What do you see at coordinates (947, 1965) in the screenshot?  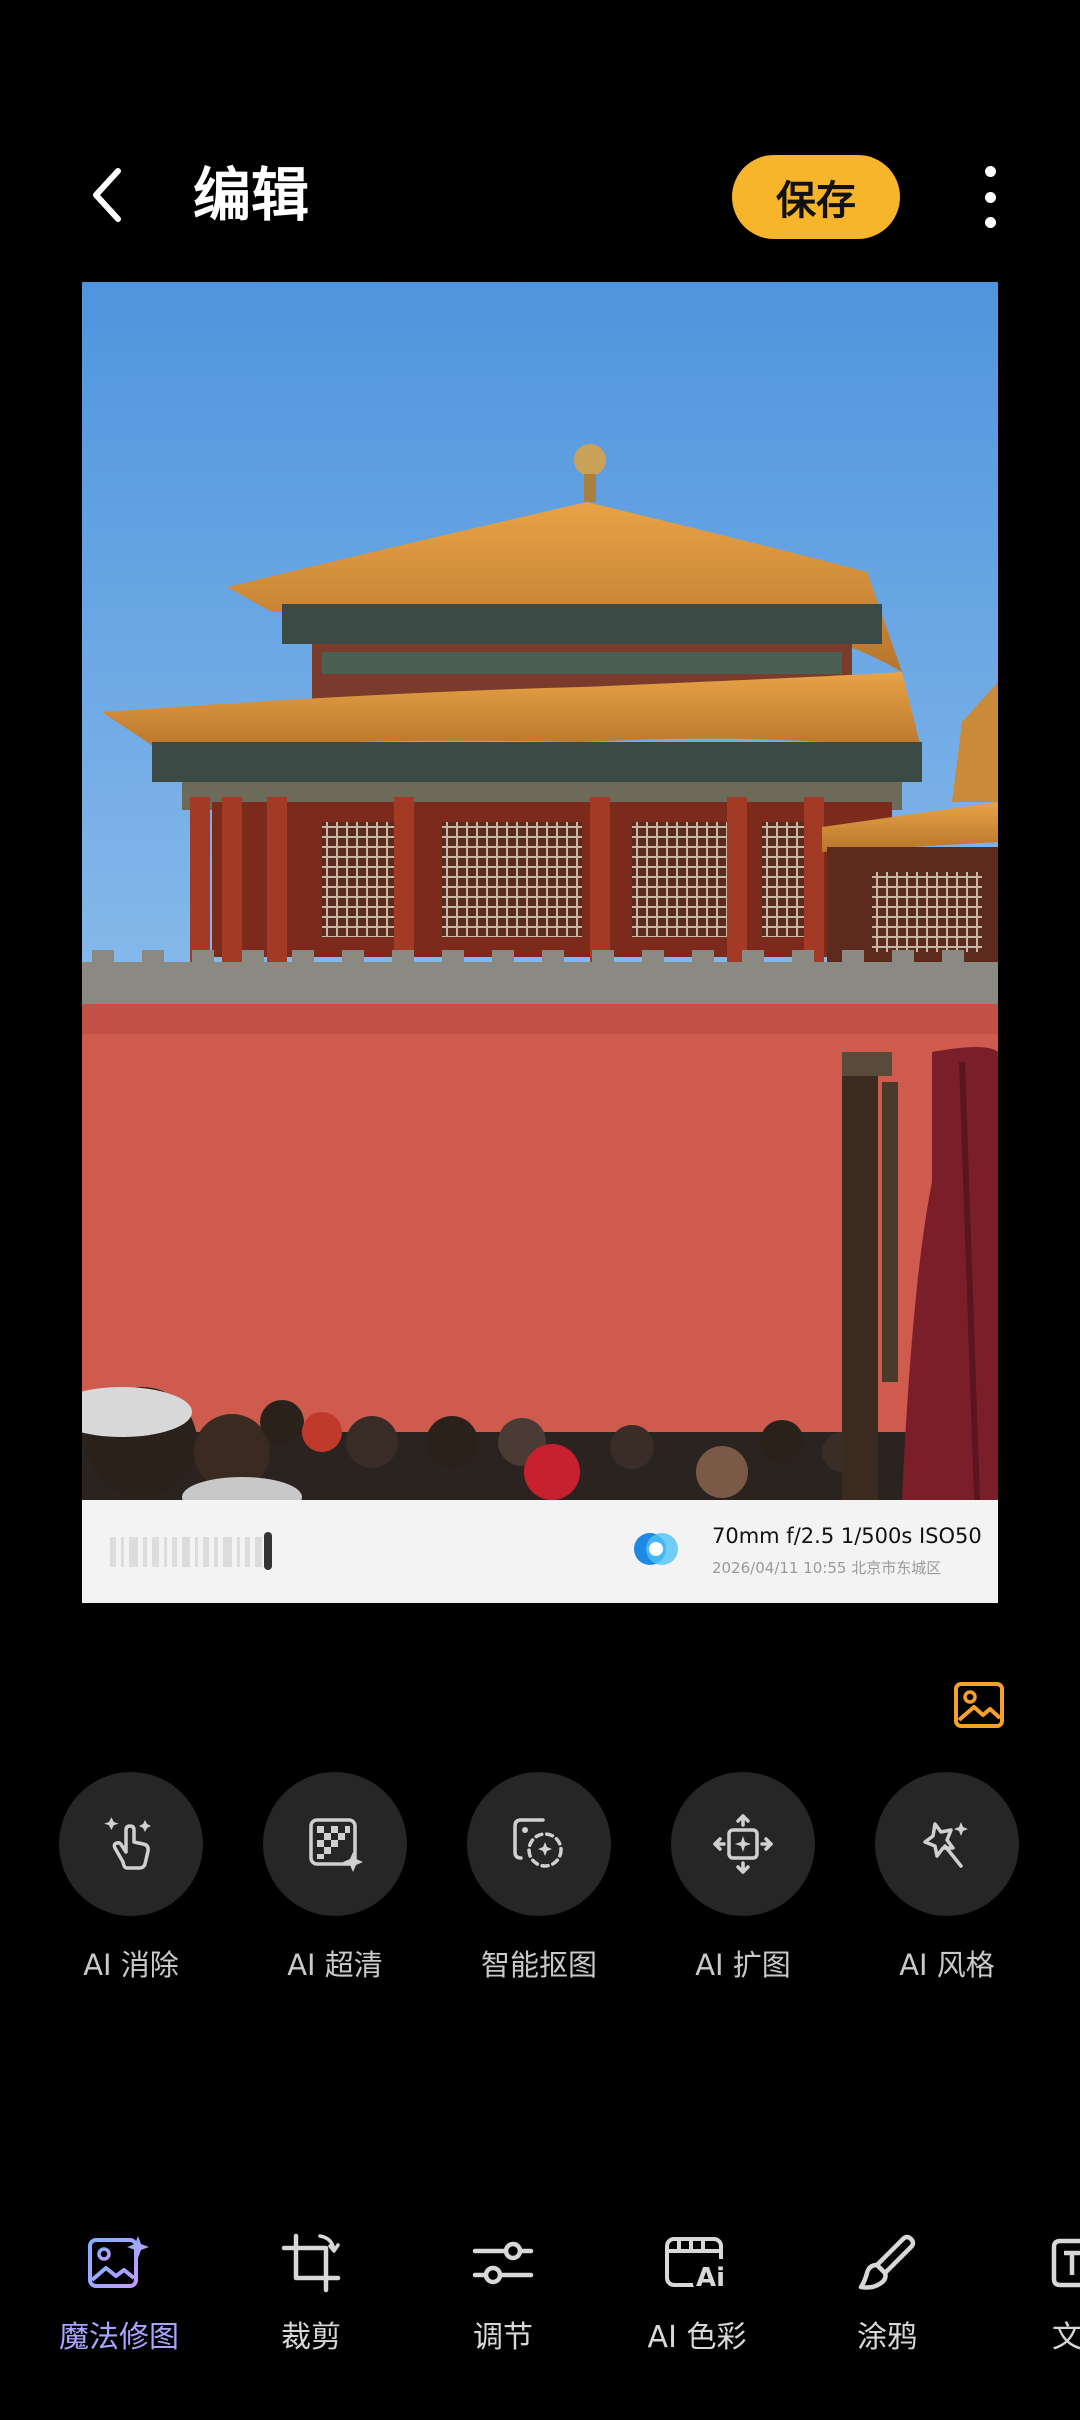 I see `ai-style-label: AI 风格` at bounding box center [947, 1965].